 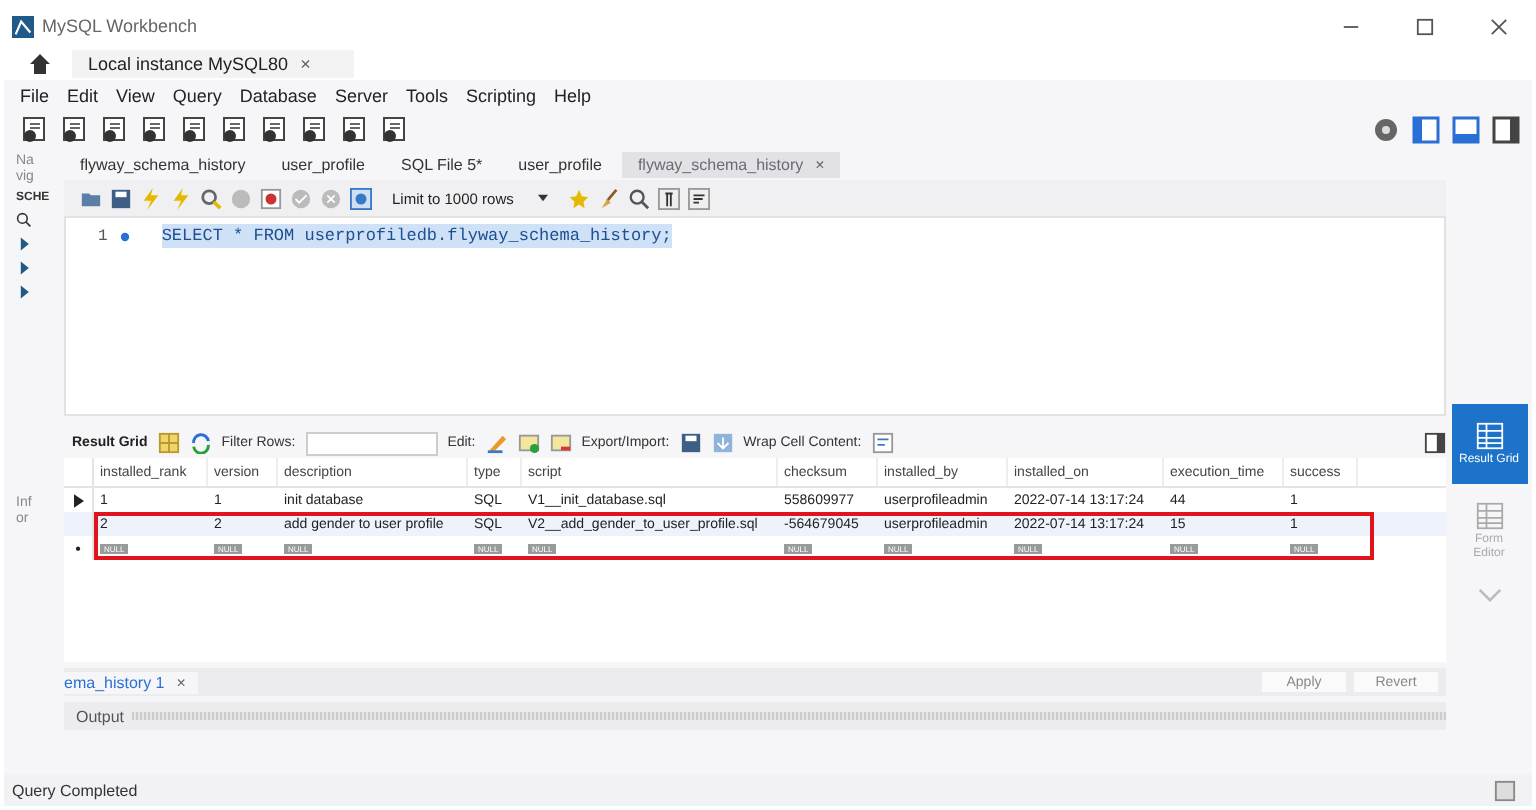 I want to click on editor-tab: SQL File 5*, so click(x=442, y=165).